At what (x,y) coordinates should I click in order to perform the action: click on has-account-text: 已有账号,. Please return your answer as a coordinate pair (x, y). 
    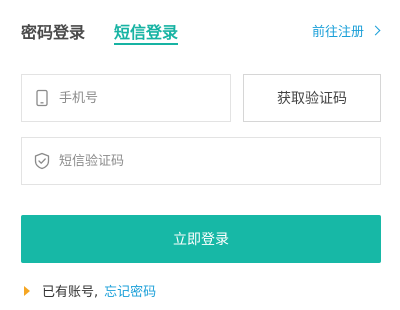
    Looking at the image, I should click on (70, 292).